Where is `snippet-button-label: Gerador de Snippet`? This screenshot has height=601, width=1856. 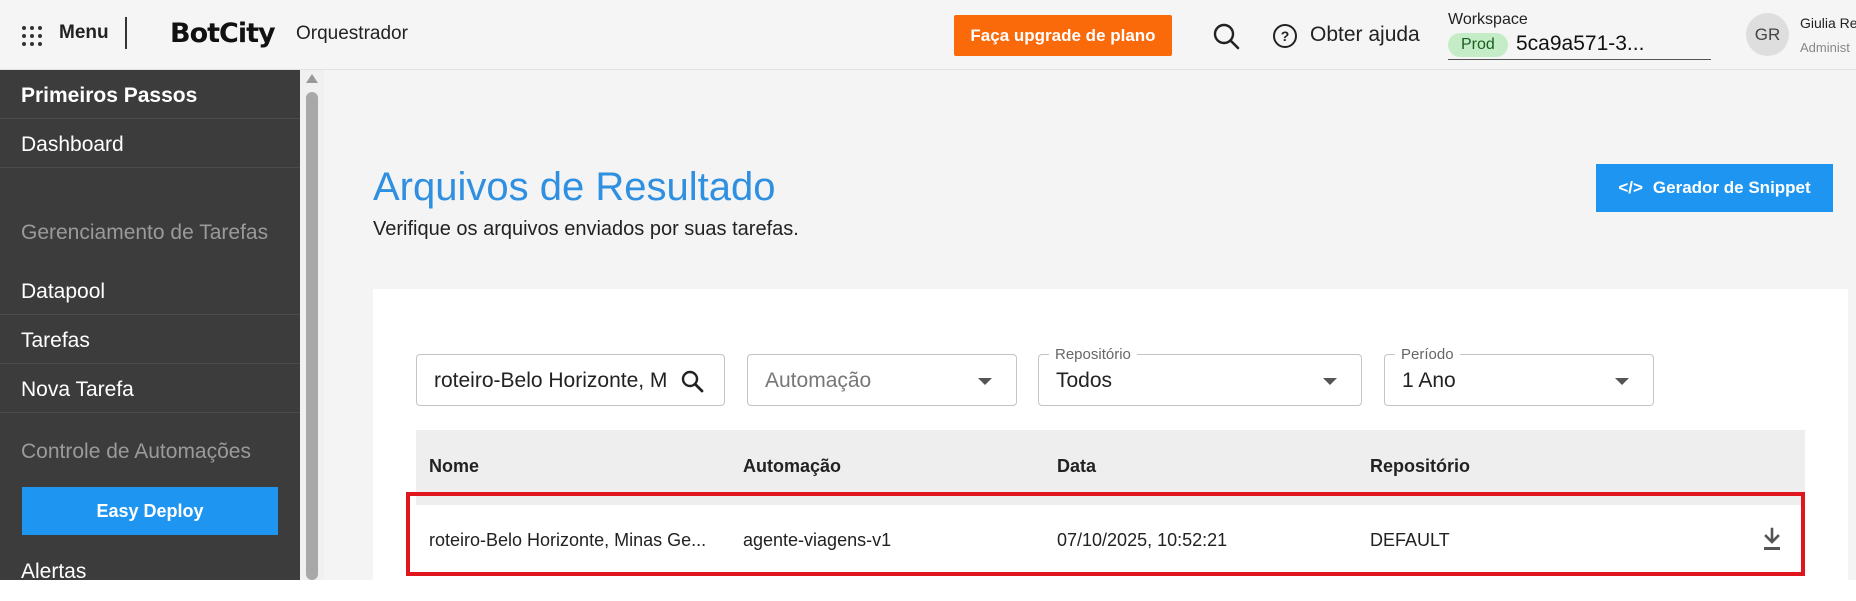 snippet-button-label: Gerador de Snippet is located at coordinates (1731, 187).